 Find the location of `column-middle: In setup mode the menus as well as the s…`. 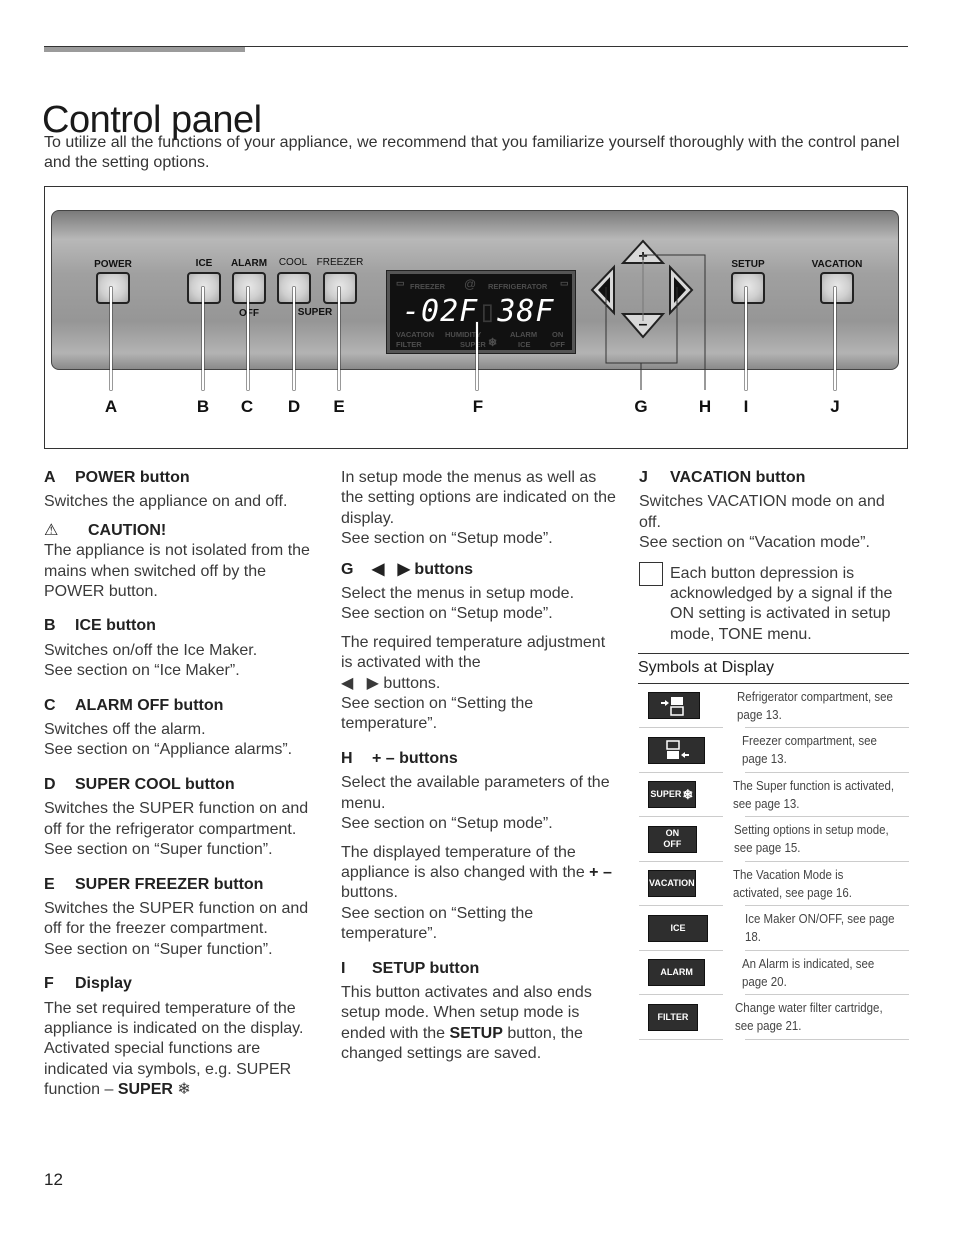

column-middle: In setup mode the menus as well as the s… is located at coordinates (481, 773).